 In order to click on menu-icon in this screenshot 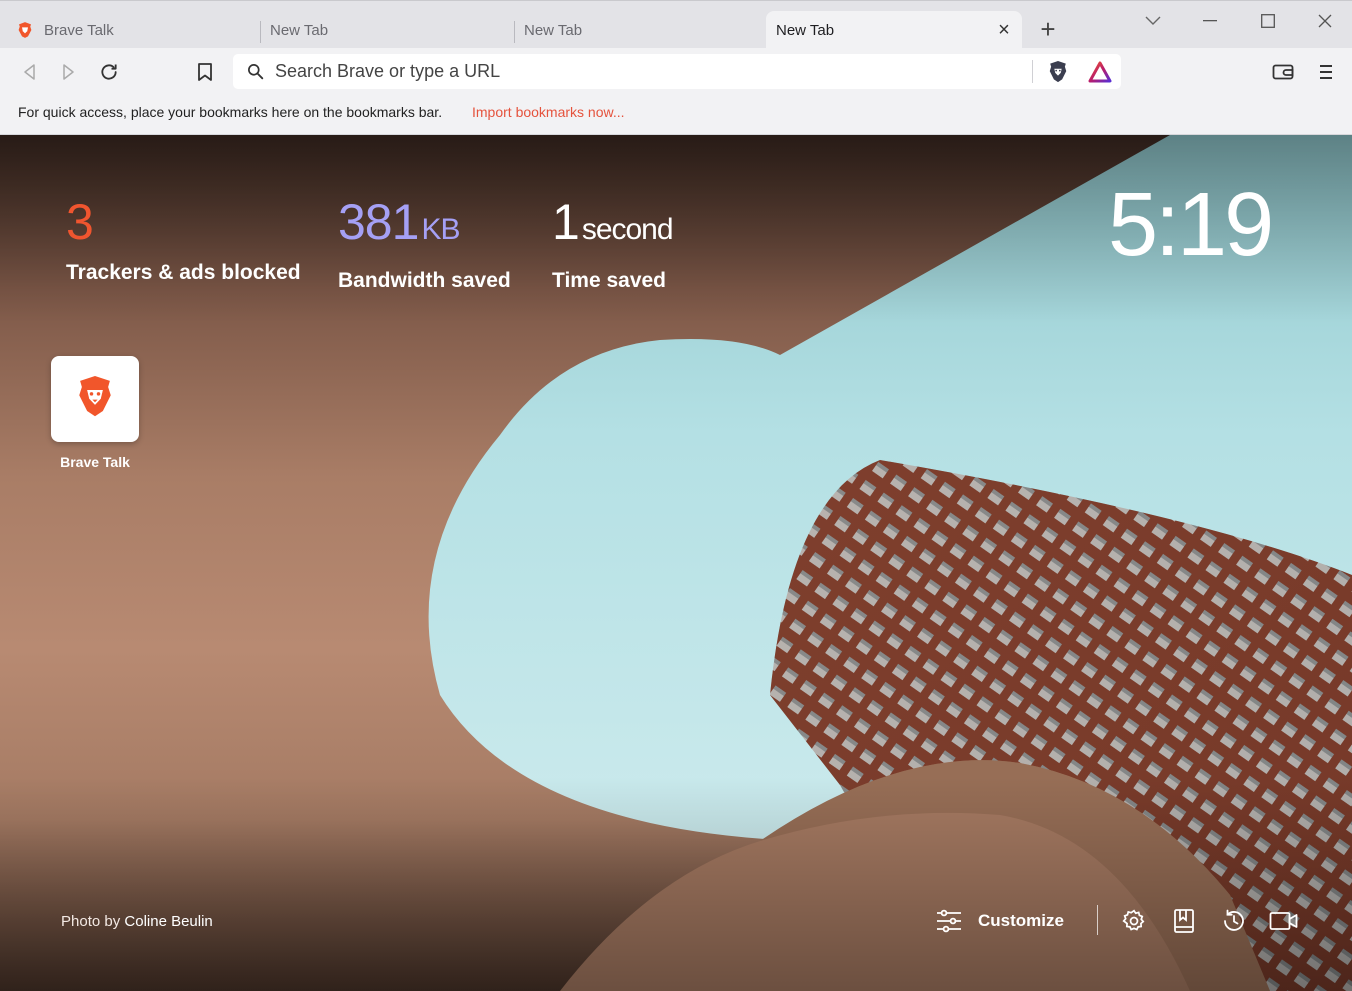, I will do `click(1326, 72)`.